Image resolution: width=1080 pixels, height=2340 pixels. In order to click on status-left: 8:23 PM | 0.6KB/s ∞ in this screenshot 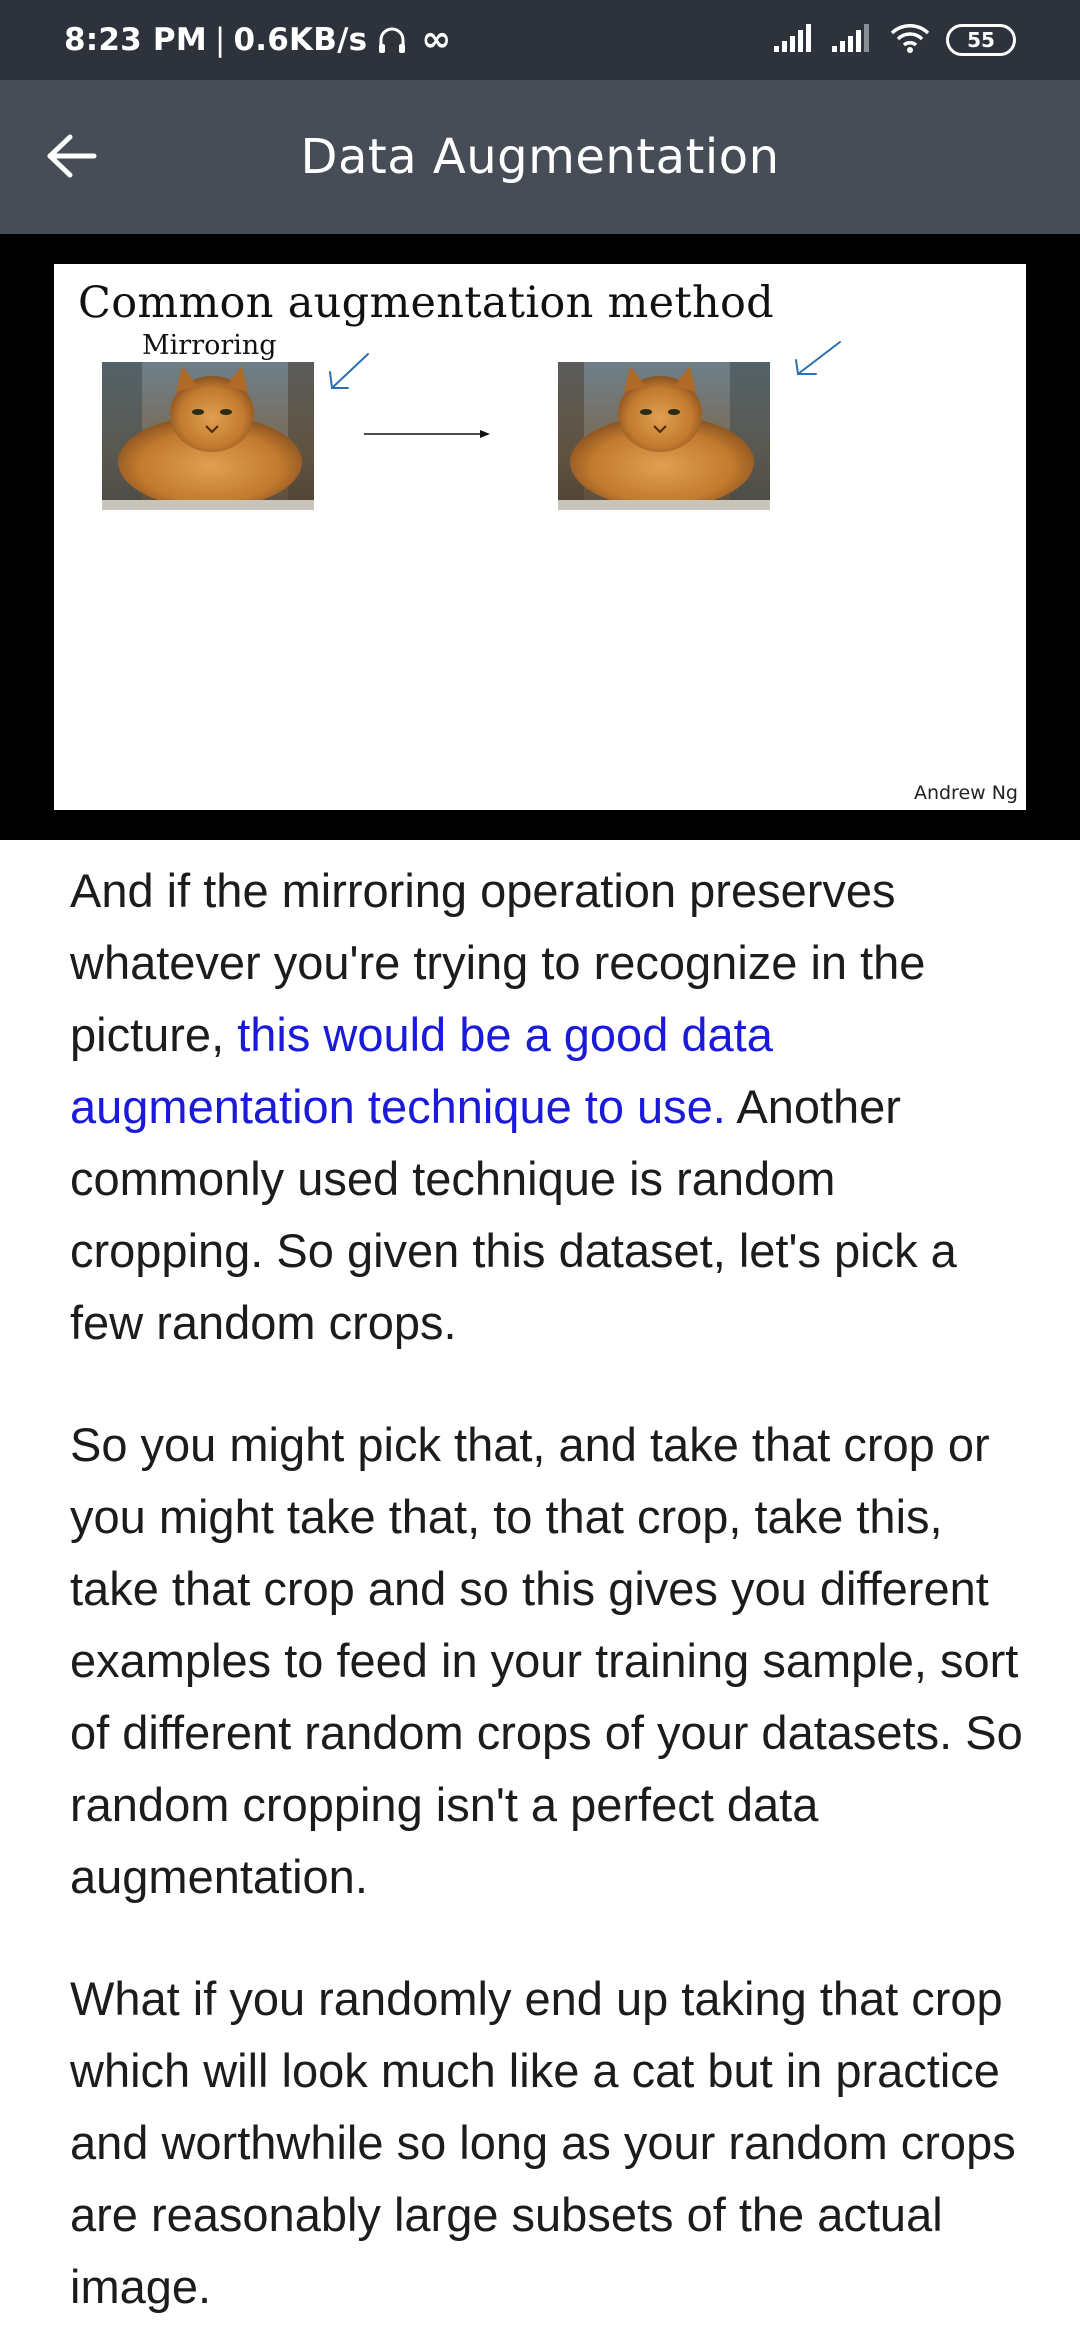, I will do `click(258, 39)`.